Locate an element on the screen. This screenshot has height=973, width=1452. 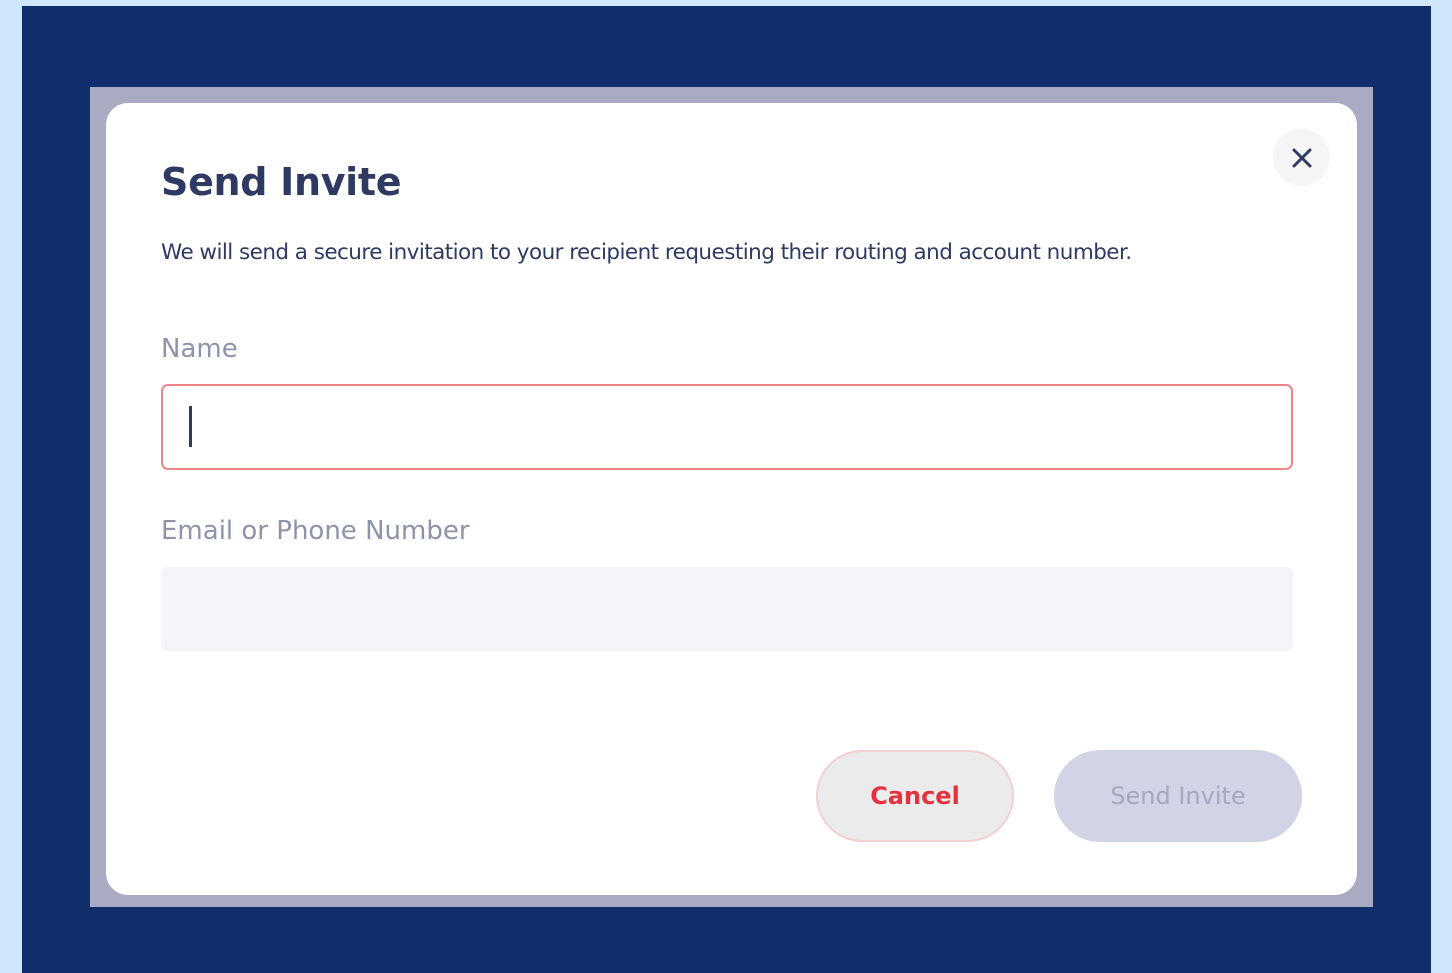
email-or-phone-input is located at coordinates (727, 609).